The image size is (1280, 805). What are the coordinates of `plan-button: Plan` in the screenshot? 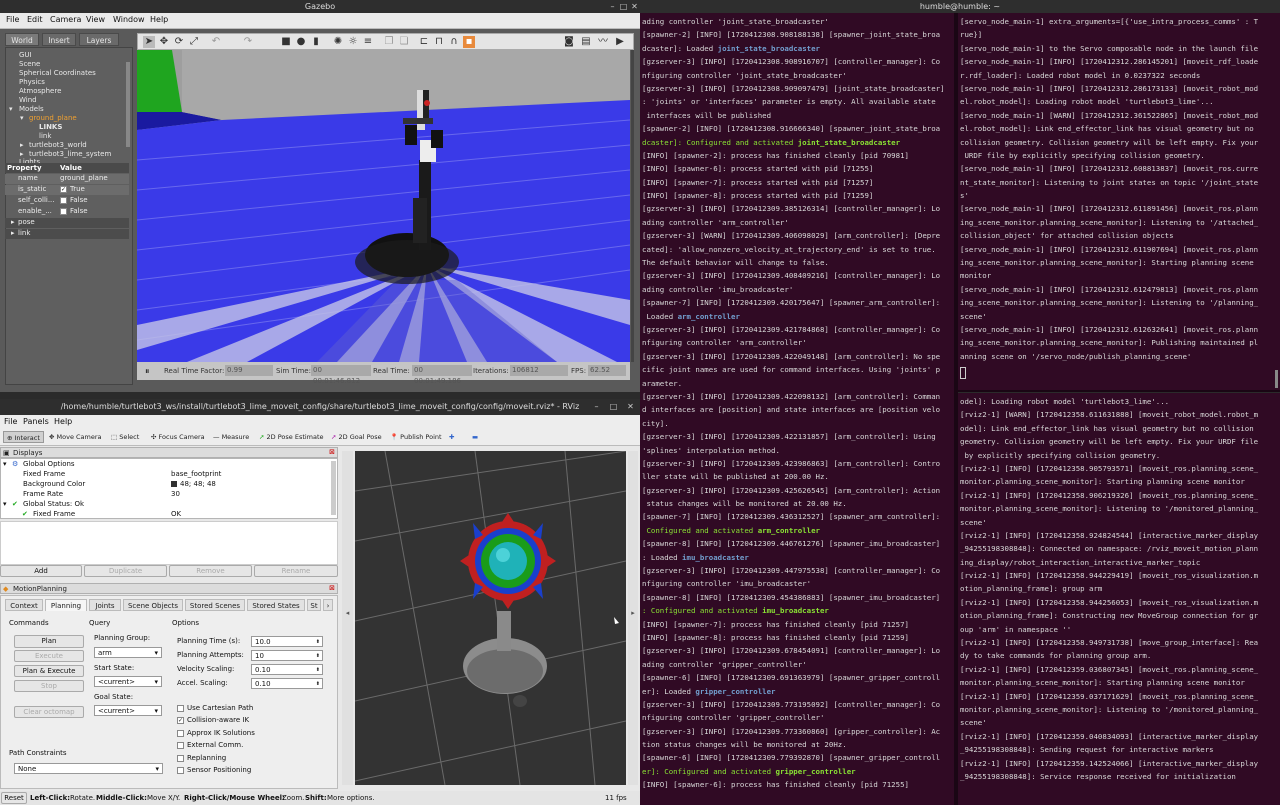 It's located at (49, 641).